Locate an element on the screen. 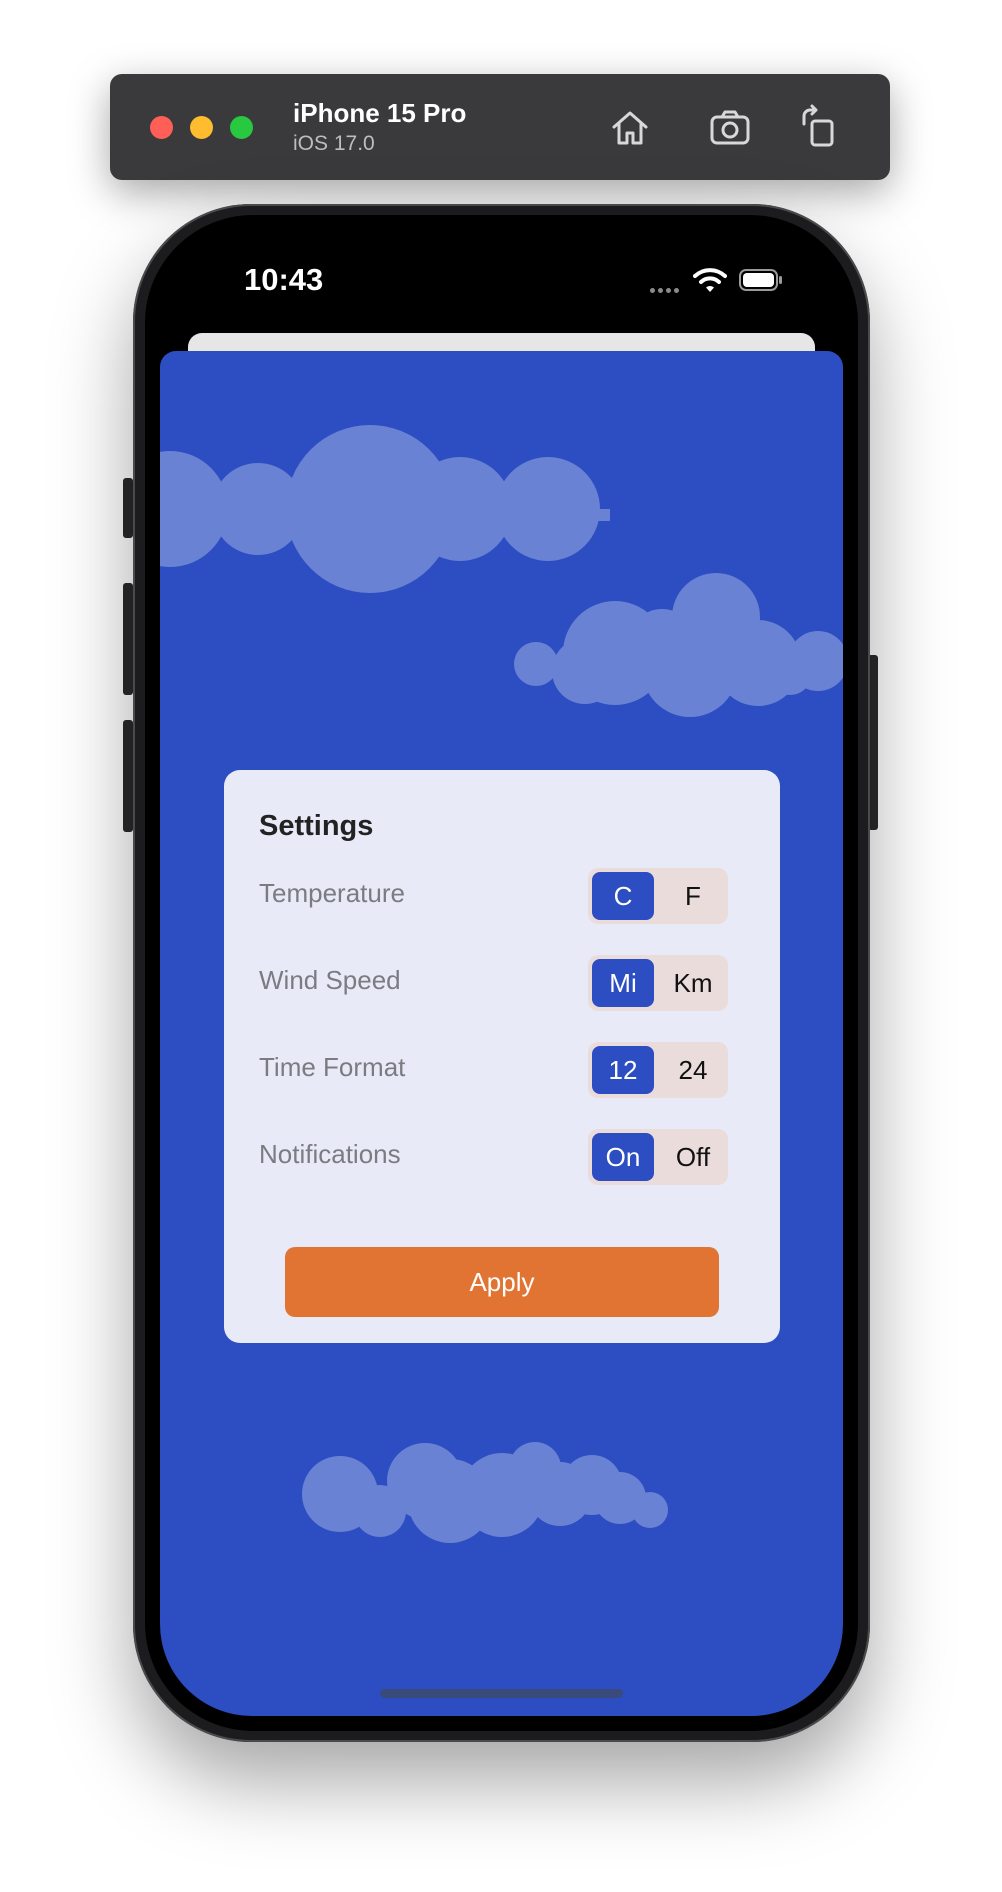 This screenshot has width=1002, height=1892. wind-speed-option-mi: Mi is located at coordinates (623, 983).